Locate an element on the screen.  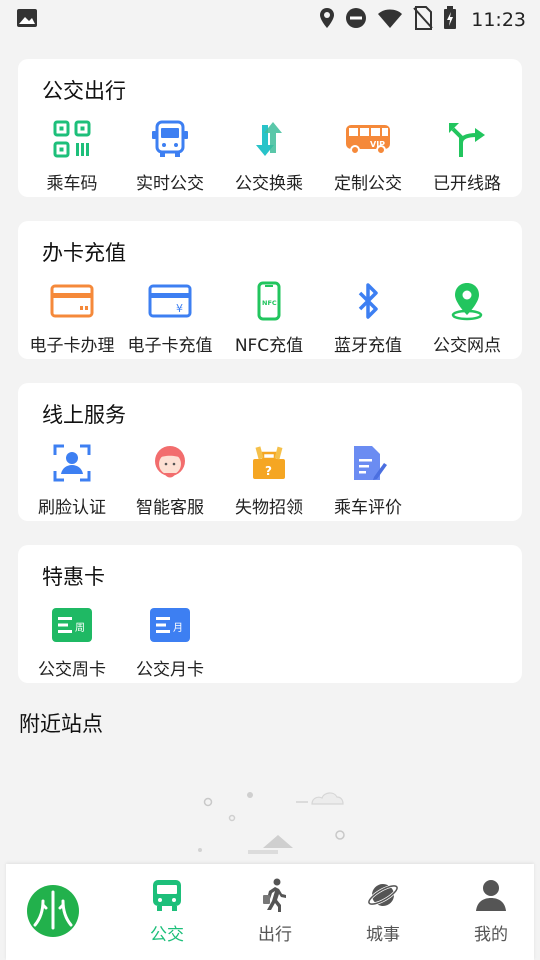
card-icon is located at coordinates (72, 301).